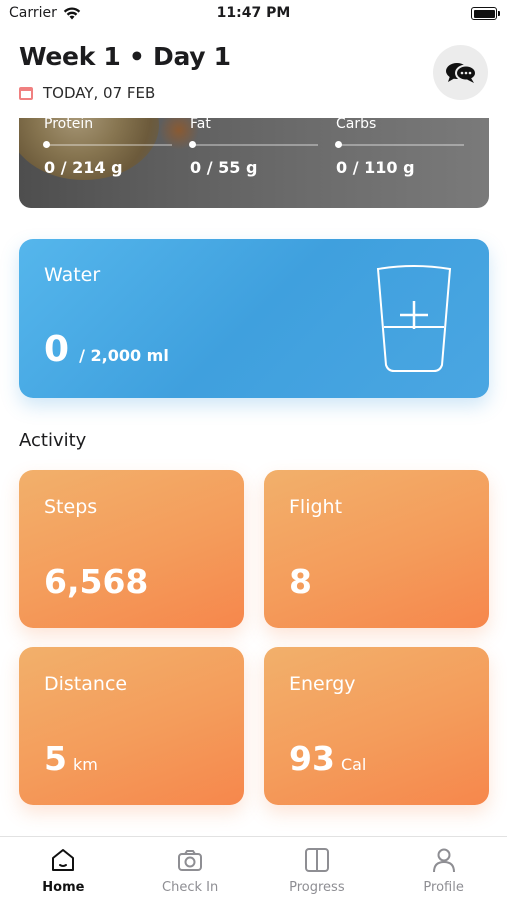 This screenshot has height=900, width=507. I want to click on tab-bar: Home Check In Progress Profile, so click(253, 868).